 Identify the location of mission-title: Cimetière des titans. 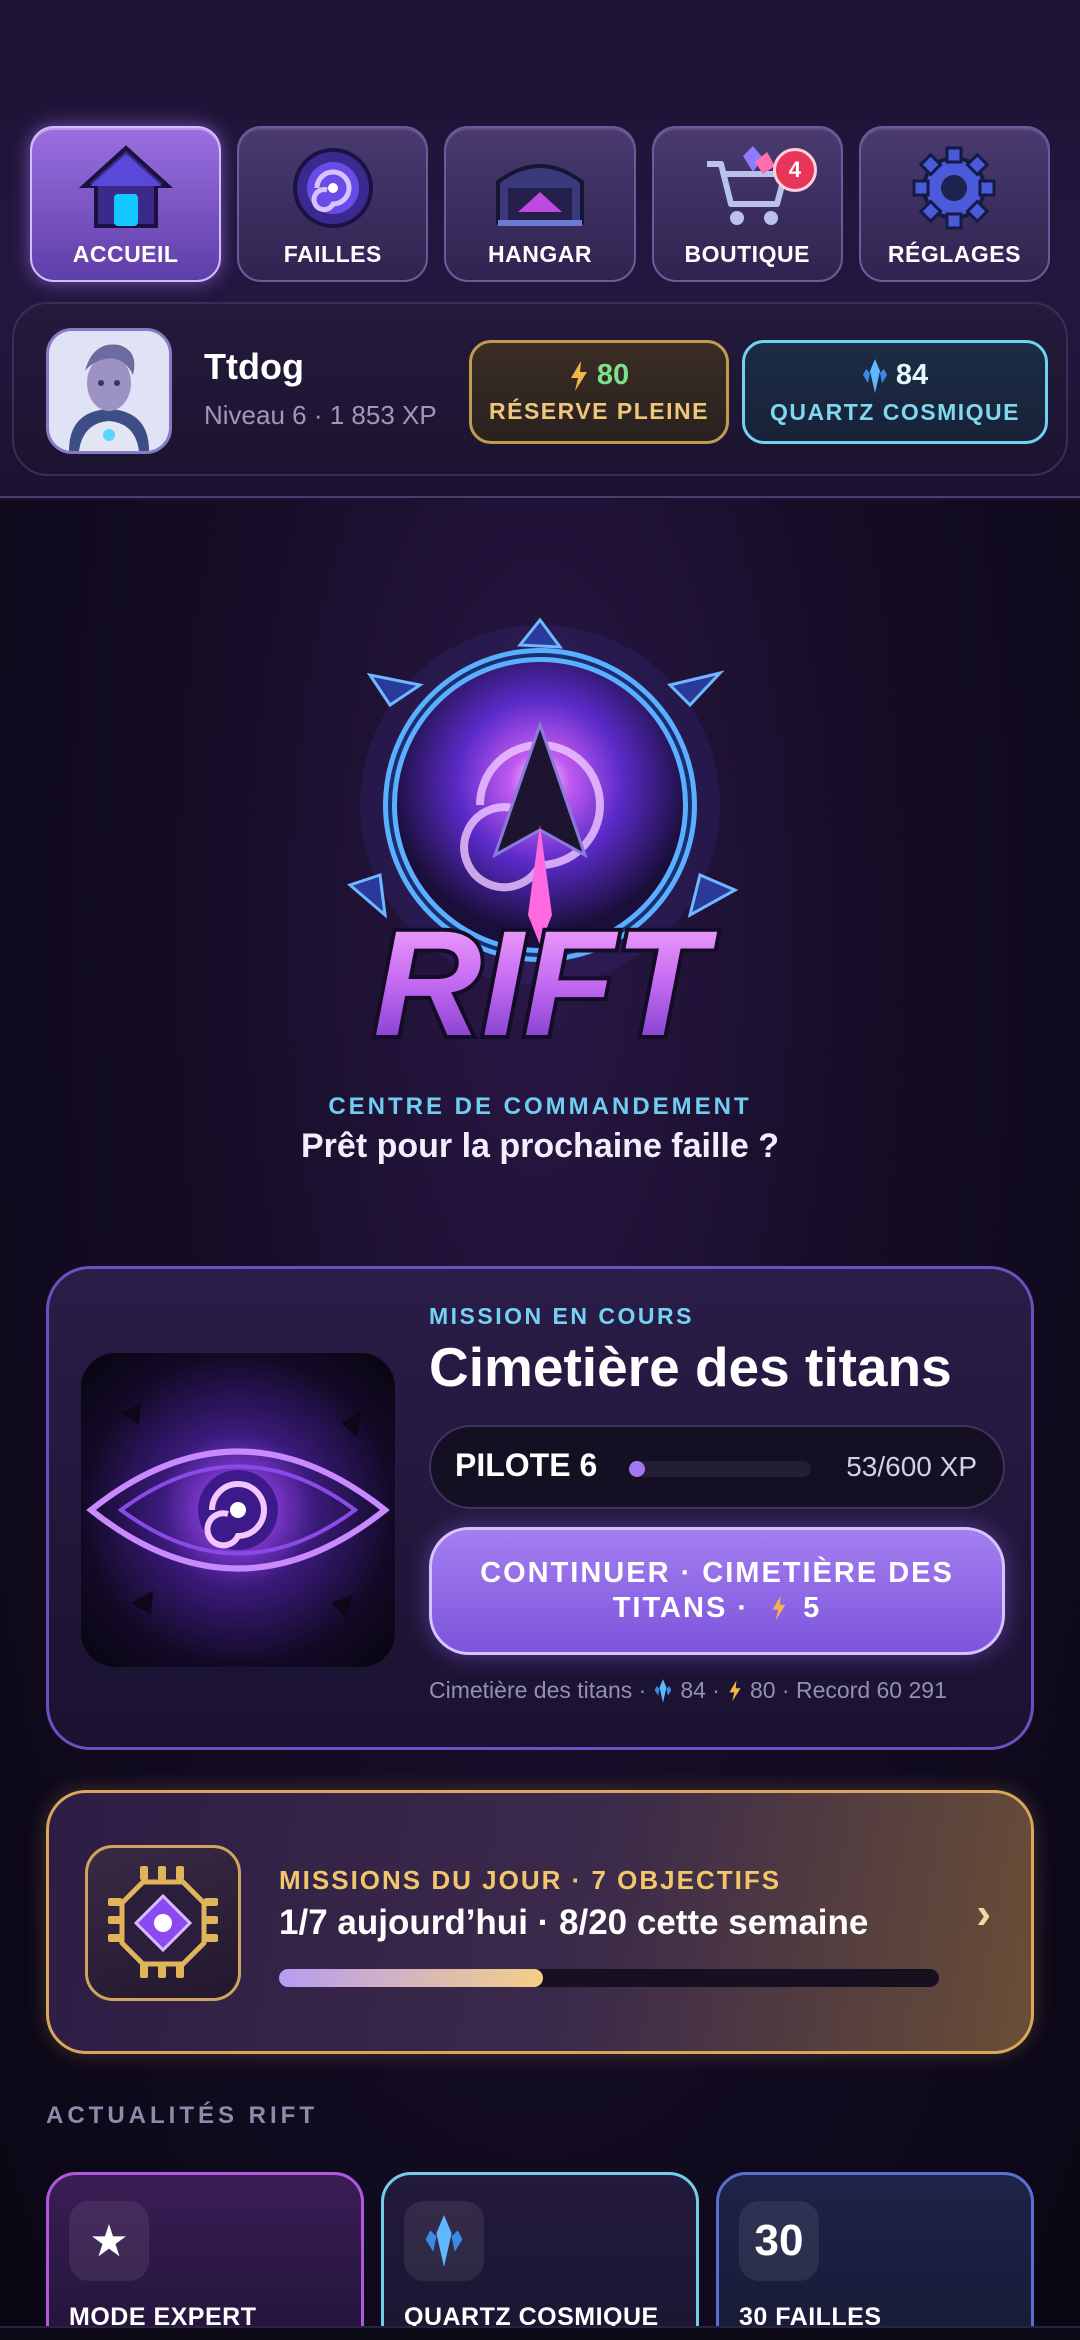
(690, 1367).